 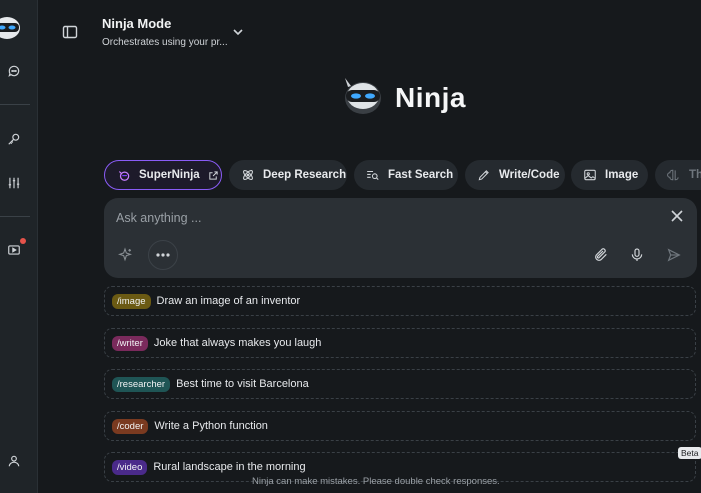 I want to click on left-rail, so click(x=19, y=246).